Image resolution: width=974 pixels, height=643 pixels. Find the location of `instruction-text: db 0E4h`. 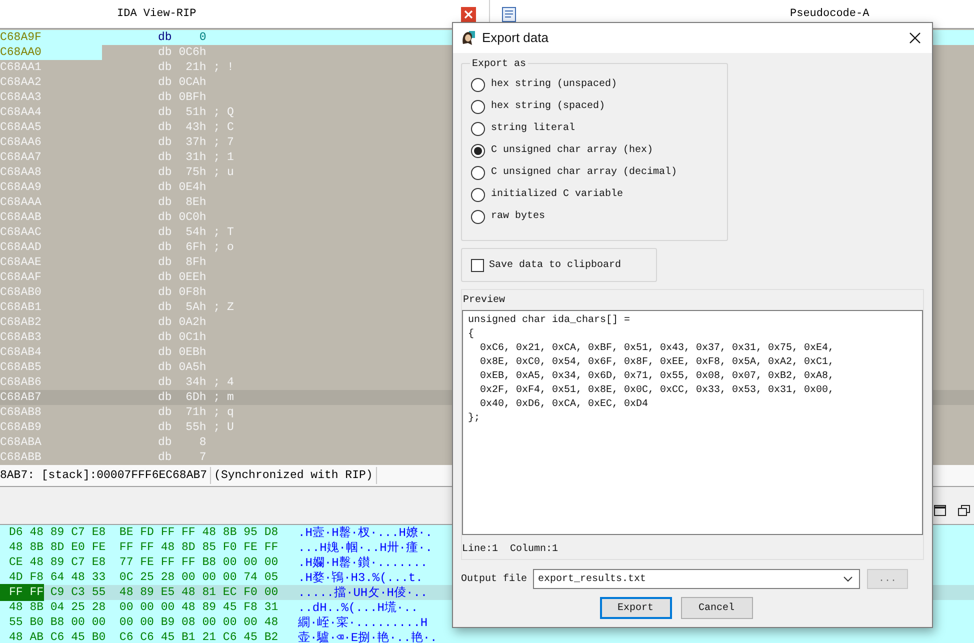

instruction-text: db 0E4h is located at coordinates (182, 188).